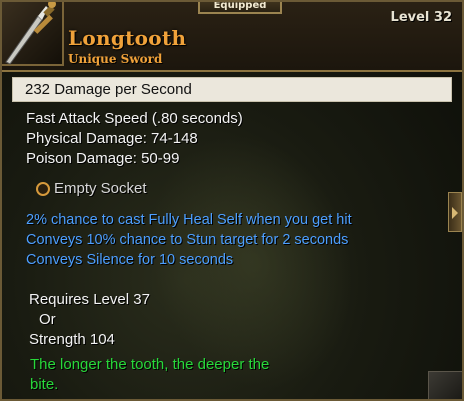  Describe the element at coordinates (44, 384) in the screenshot. I see `flavor-text-line: bite.` at that location.